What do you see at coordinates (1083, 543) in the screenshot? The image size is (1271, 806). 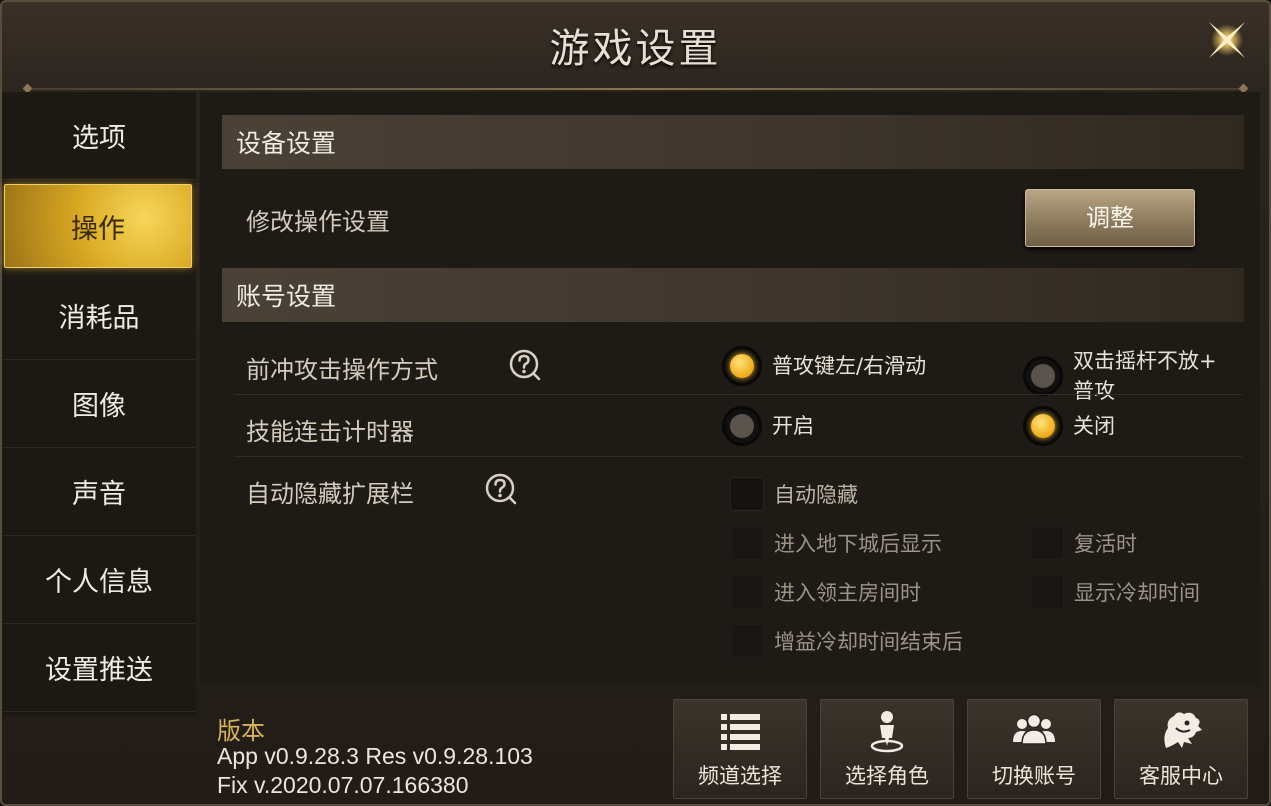 I see `checkbox-revive: 复活时` at bounding box center [1083, 543].